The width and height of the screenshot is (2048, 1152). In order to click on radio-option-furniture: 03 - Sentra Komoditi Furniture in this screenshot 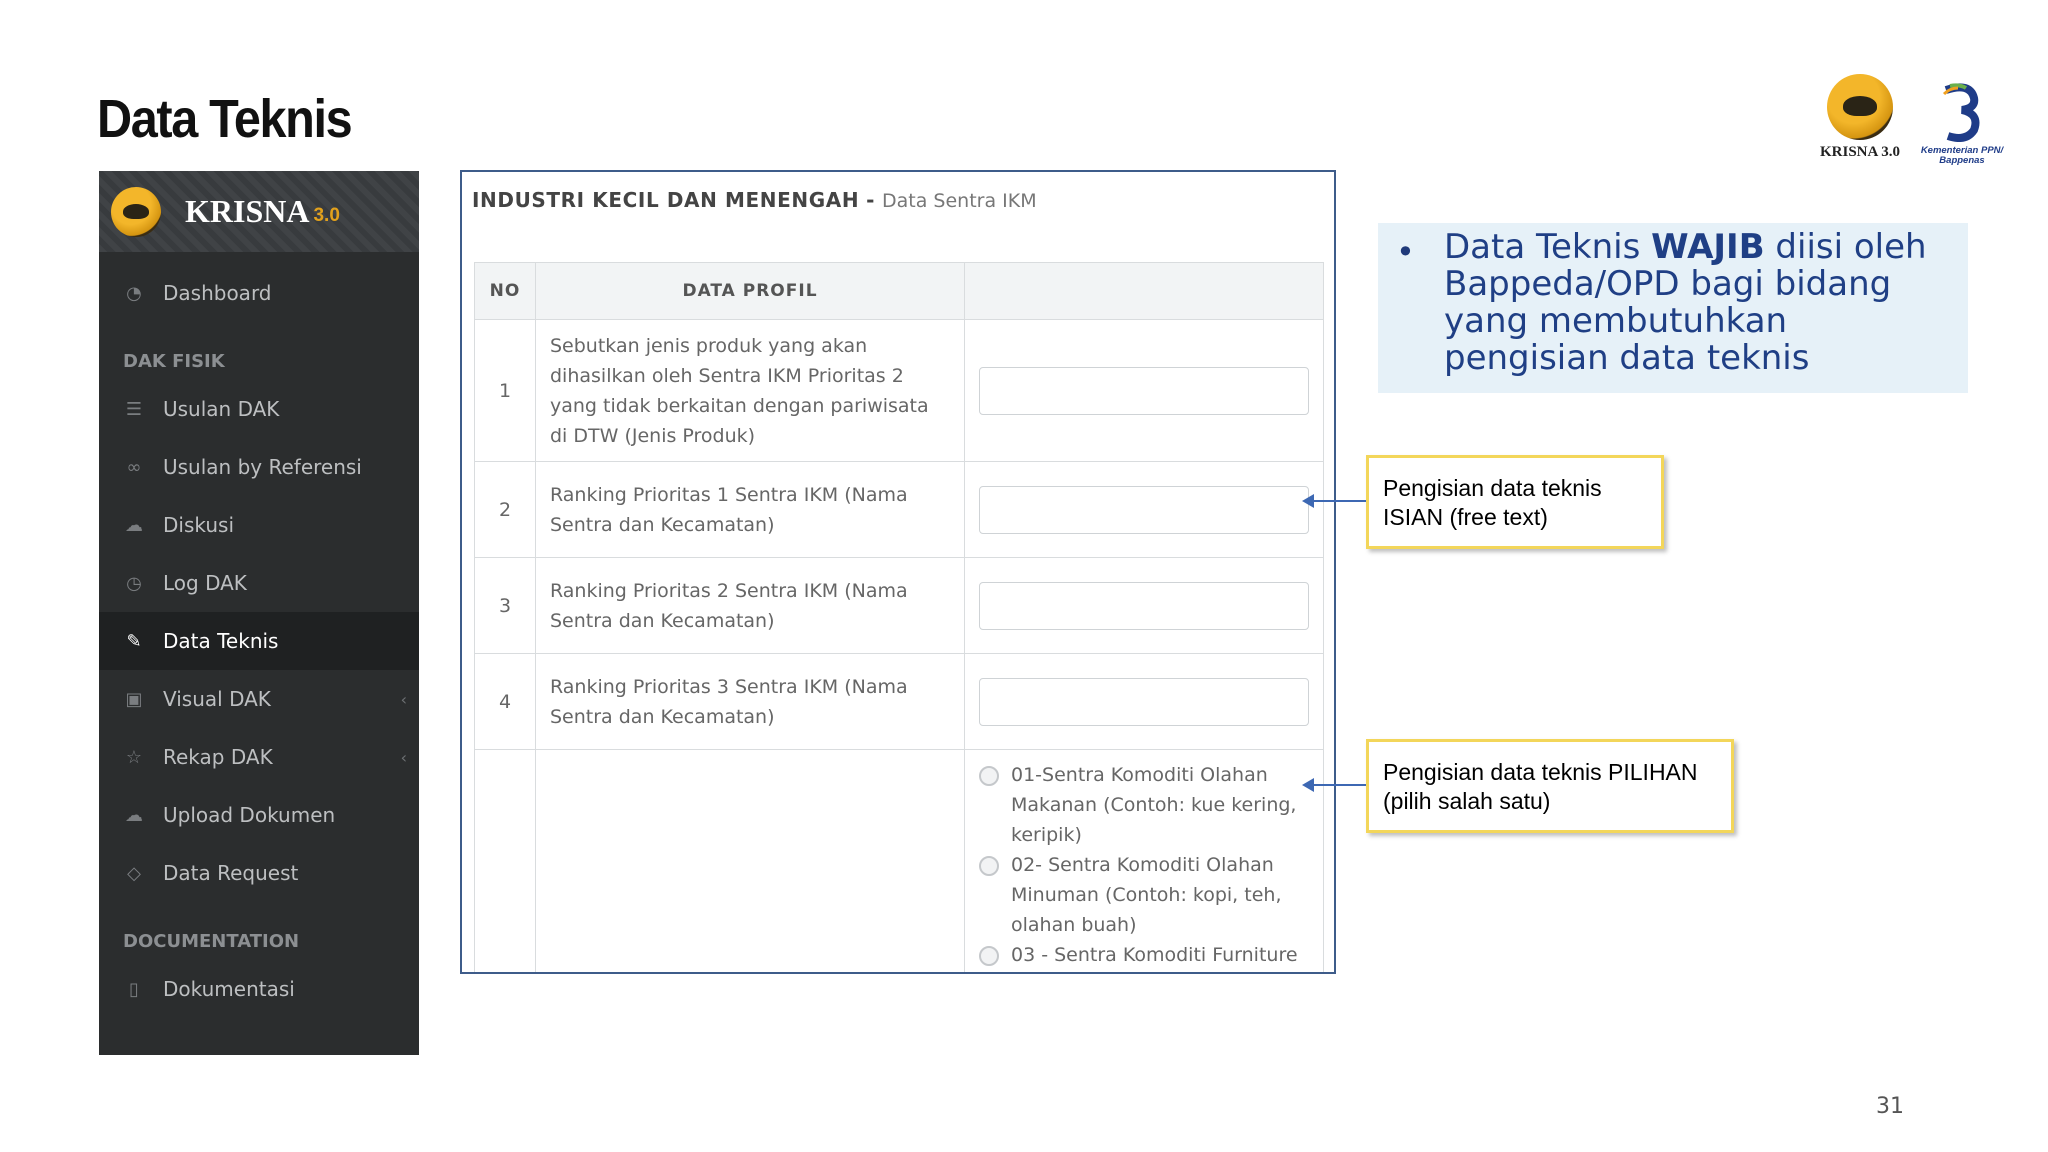, I will do `click(1144, 955)`.